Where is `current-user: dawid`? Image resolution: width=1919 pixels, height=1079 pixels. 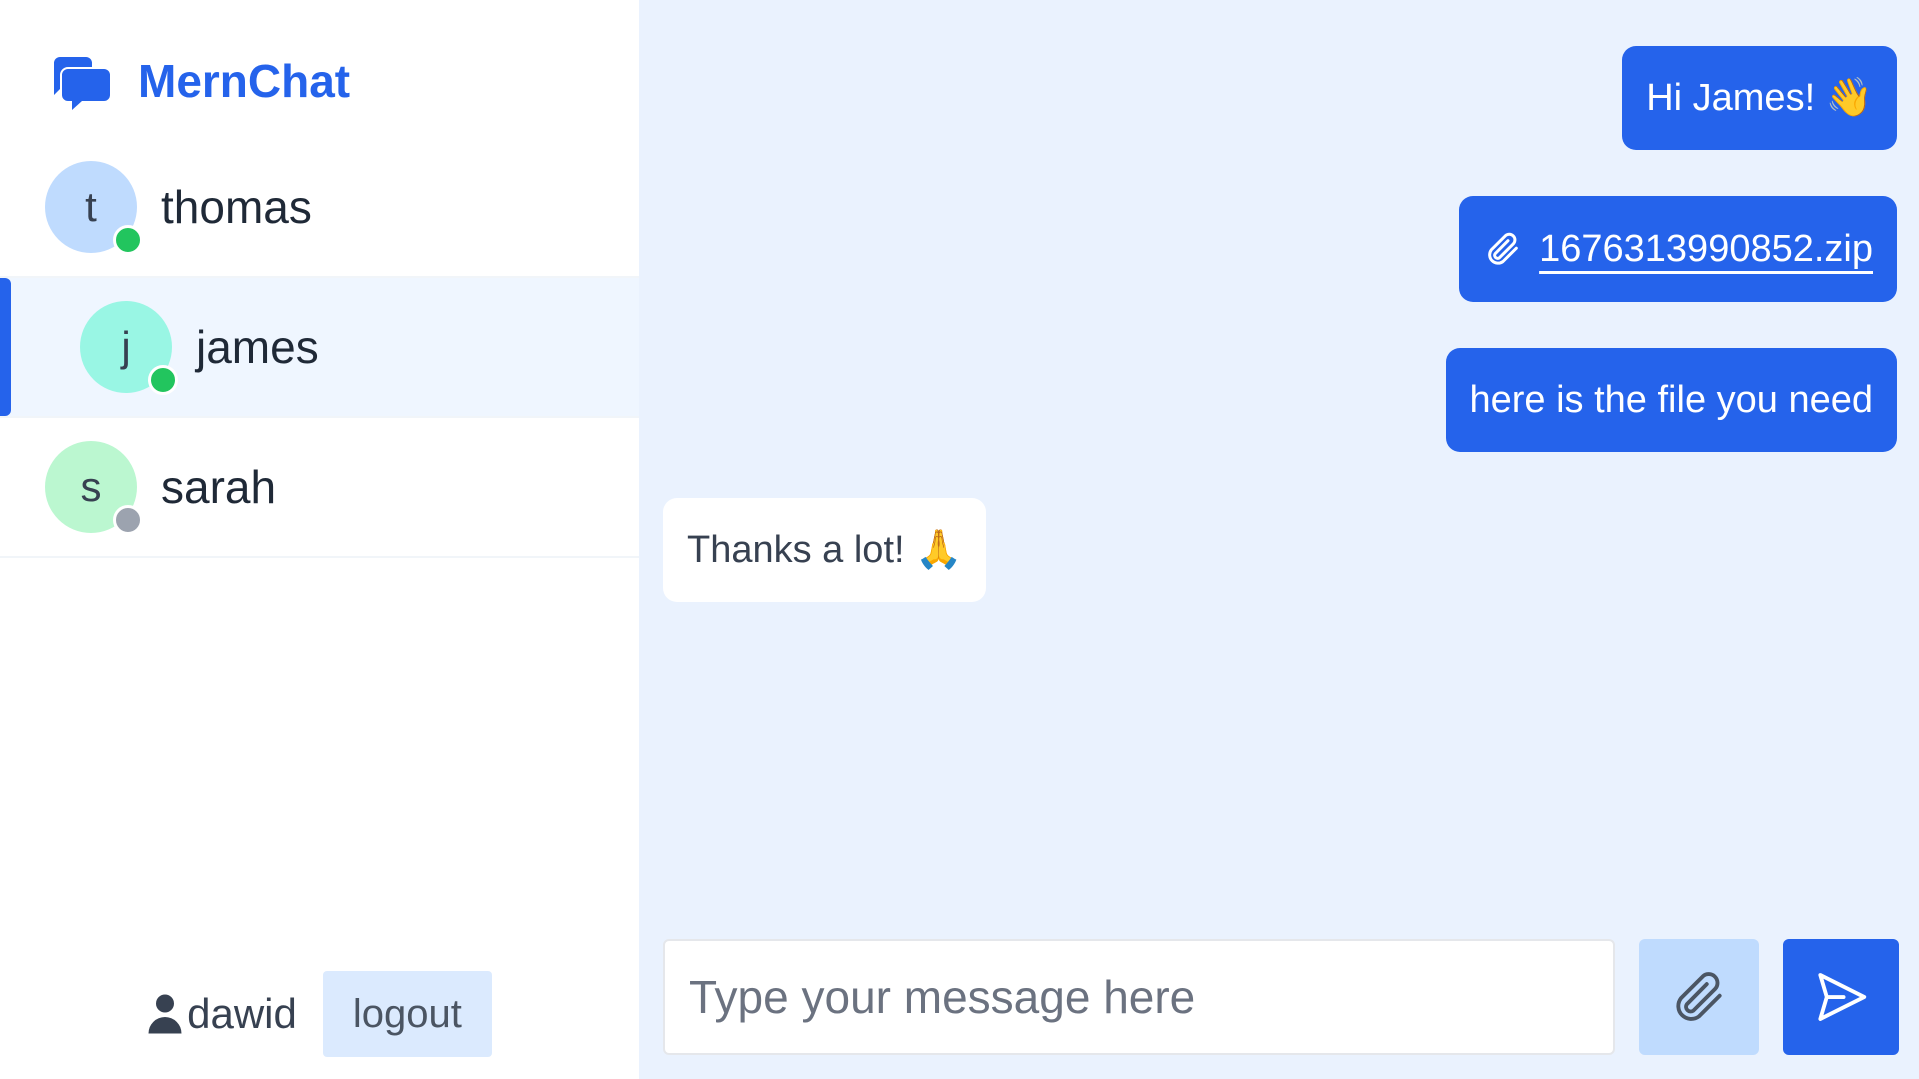 current-user: dawid is located at coordinates (222, 1014).